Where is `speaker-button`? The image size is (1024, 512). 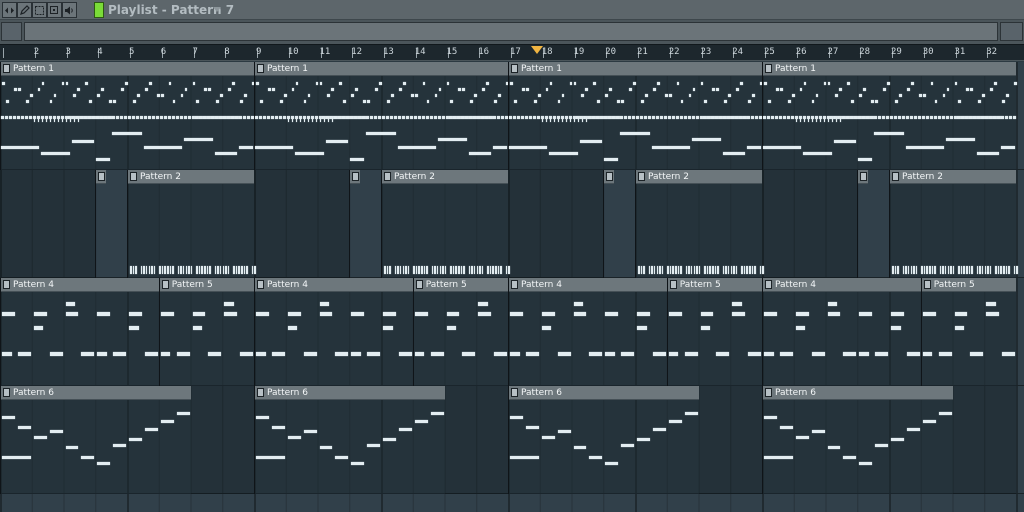
speaker-button is located at coordinates (69, 10).